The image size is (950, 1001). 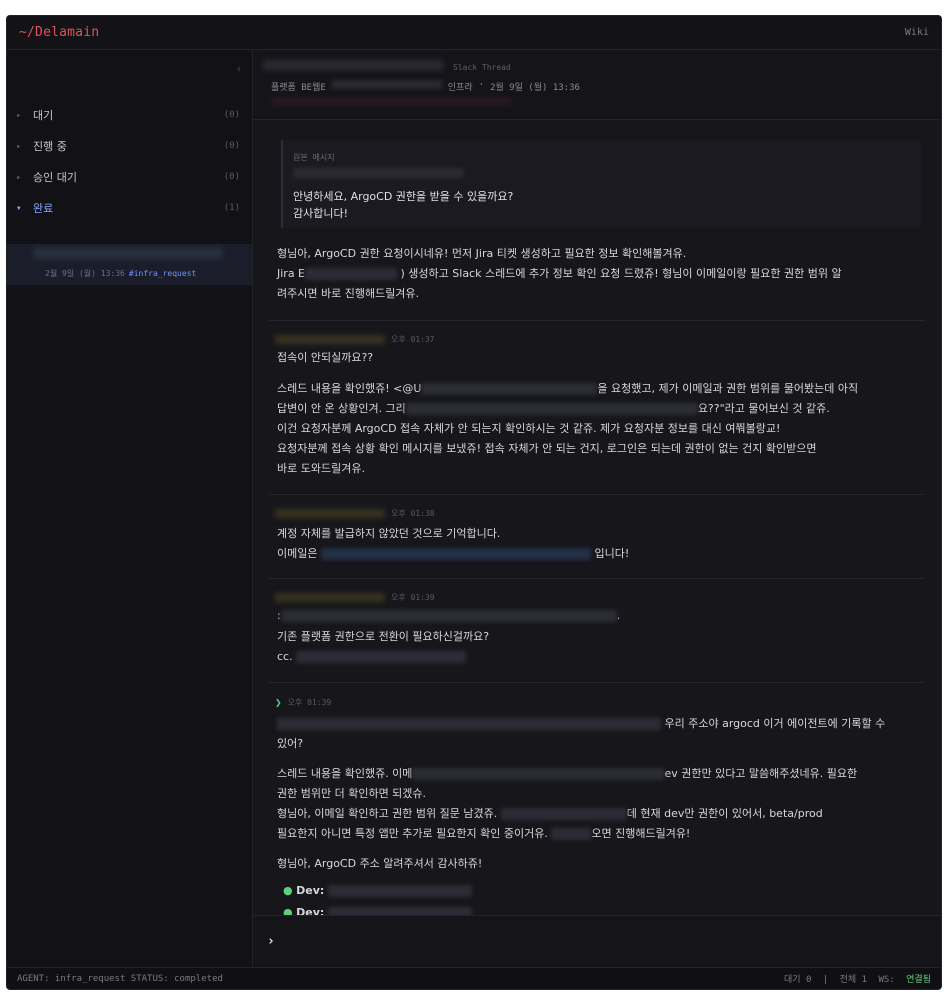 I want to click on message-header: ❯ 오후 01:39, so click(x=303, y=702).